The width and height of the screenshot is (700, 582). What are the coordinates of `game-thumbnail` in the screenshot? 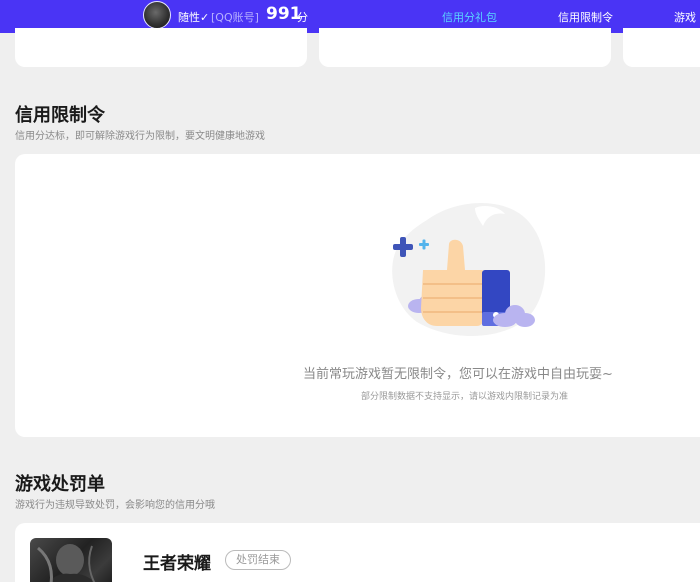 It's located at (71, 560).